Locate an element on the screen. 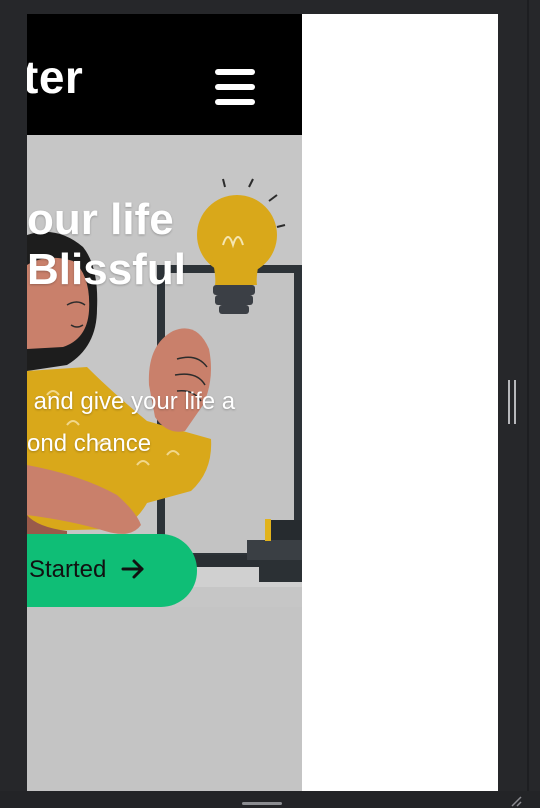  bottom-bar is located at coordinates (270, 799).